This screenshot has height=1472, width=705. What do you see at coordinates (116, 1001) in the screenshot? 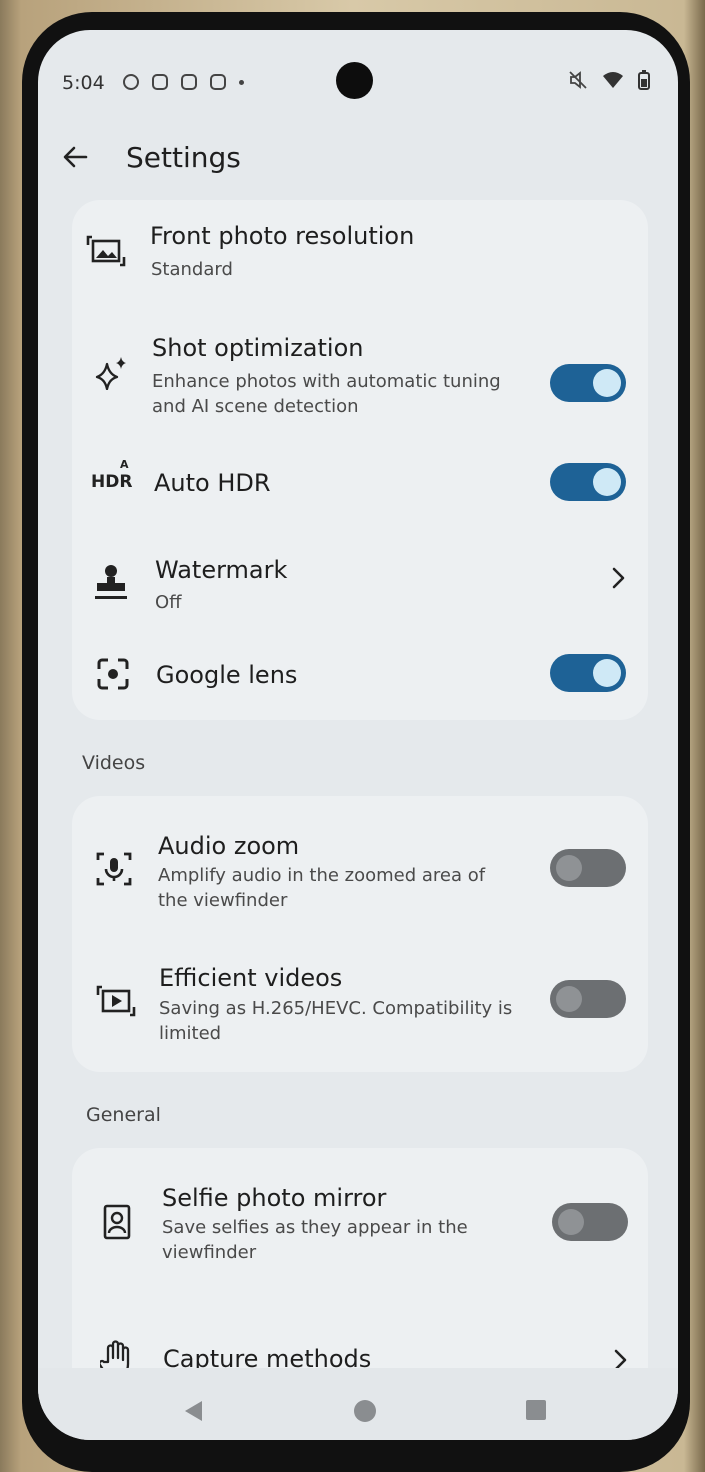
I see `video-file-icon` at bounding box center [116, 1001].